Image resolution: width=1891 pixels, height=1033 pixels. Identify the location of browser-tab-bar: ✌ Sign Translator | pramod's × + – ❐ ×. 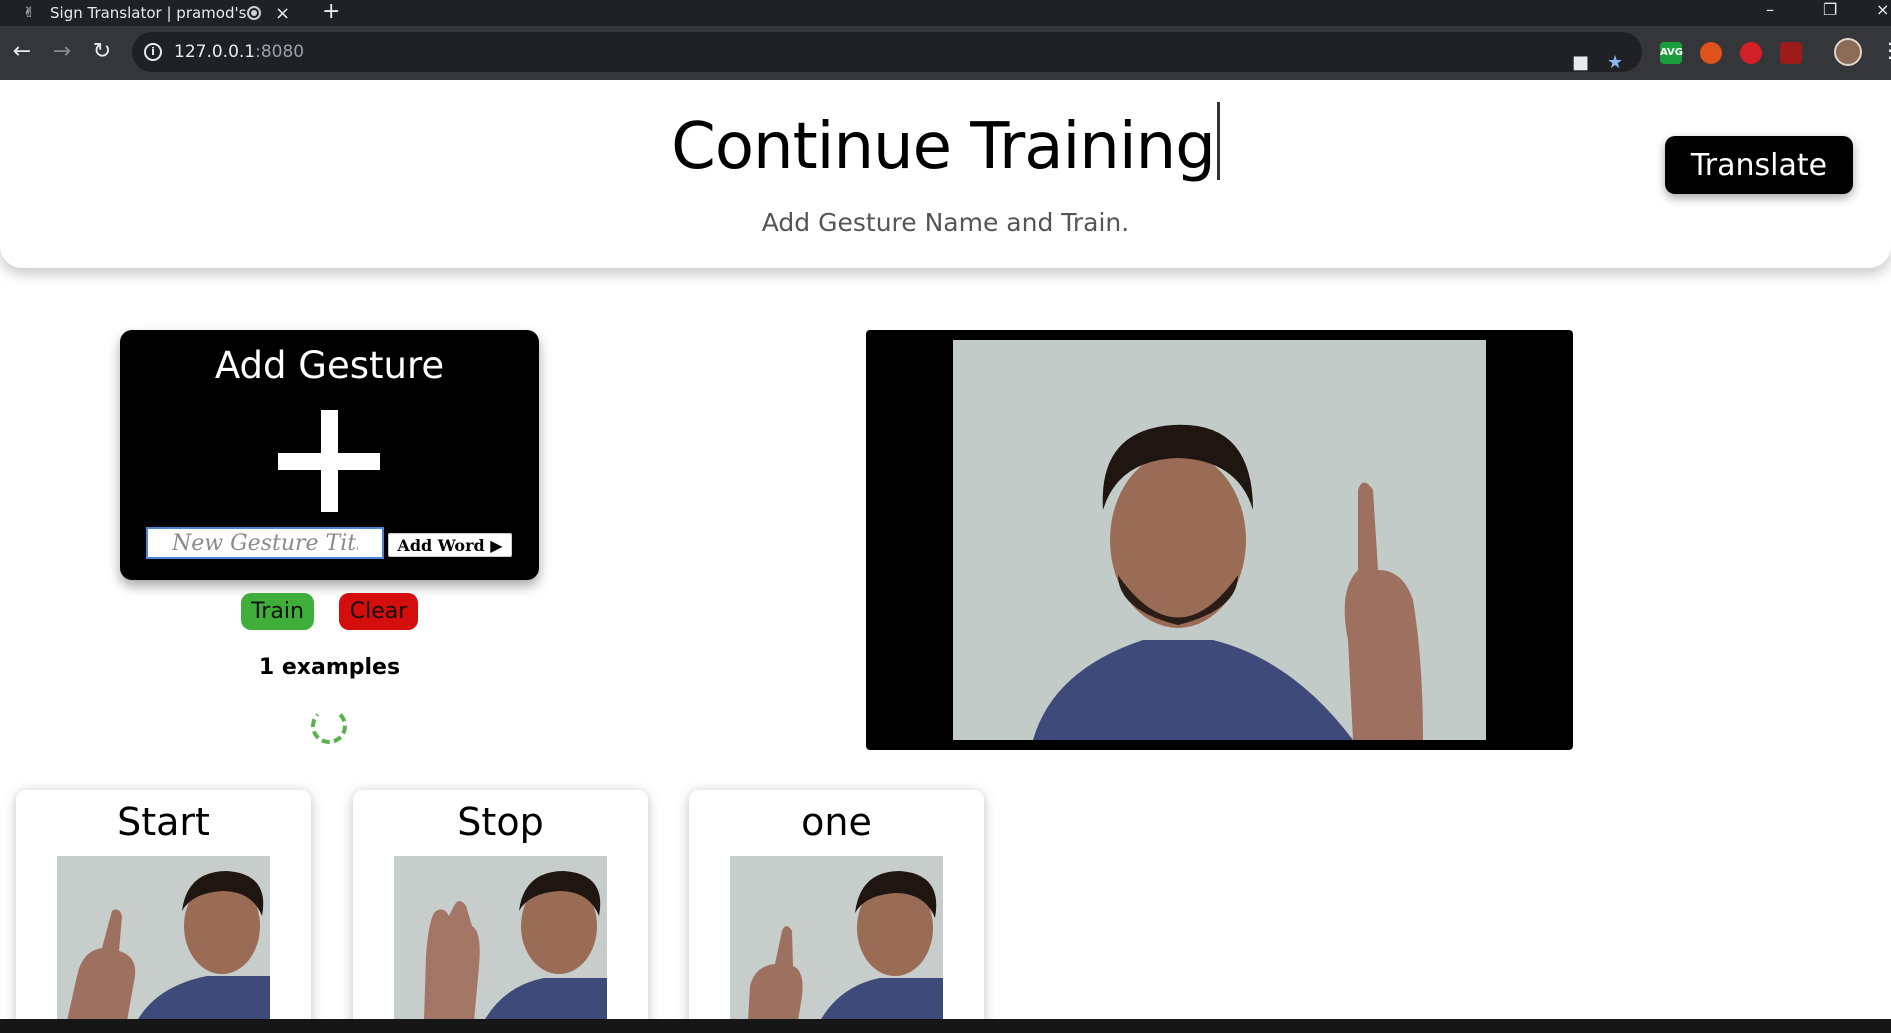
(945, 13).